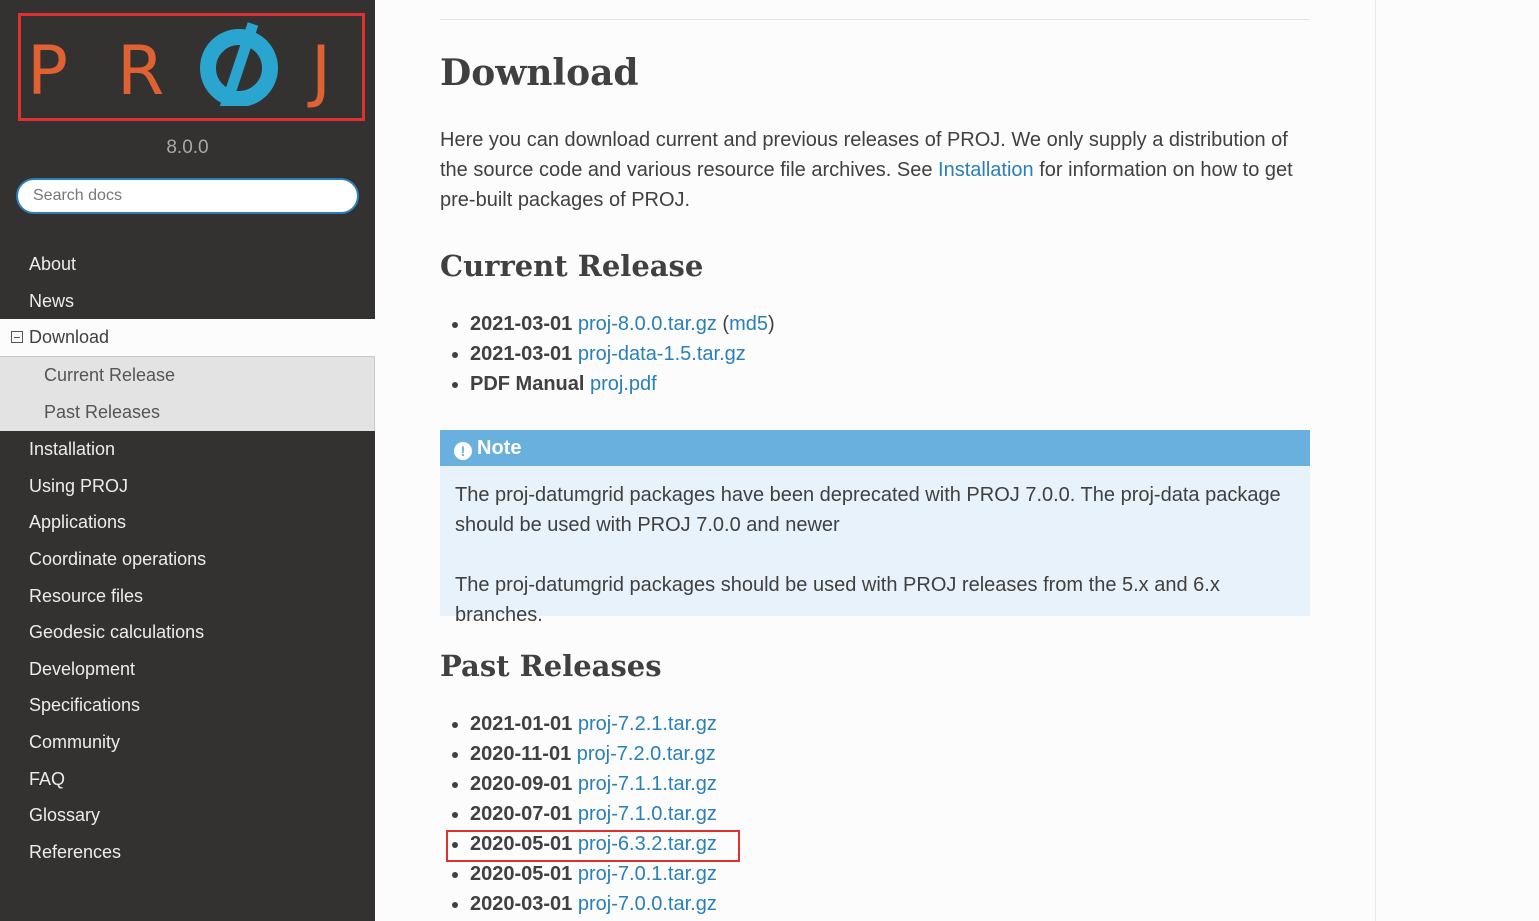  I want to click on installation-link: Installation, so click(986, 170).